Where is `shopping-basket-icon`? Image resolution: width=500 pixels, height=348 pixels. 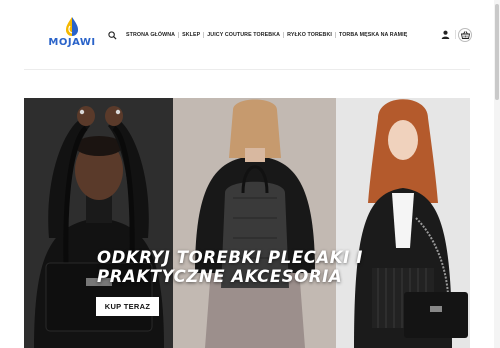
shopping-basket-icon is located at coordinates (465, 35).